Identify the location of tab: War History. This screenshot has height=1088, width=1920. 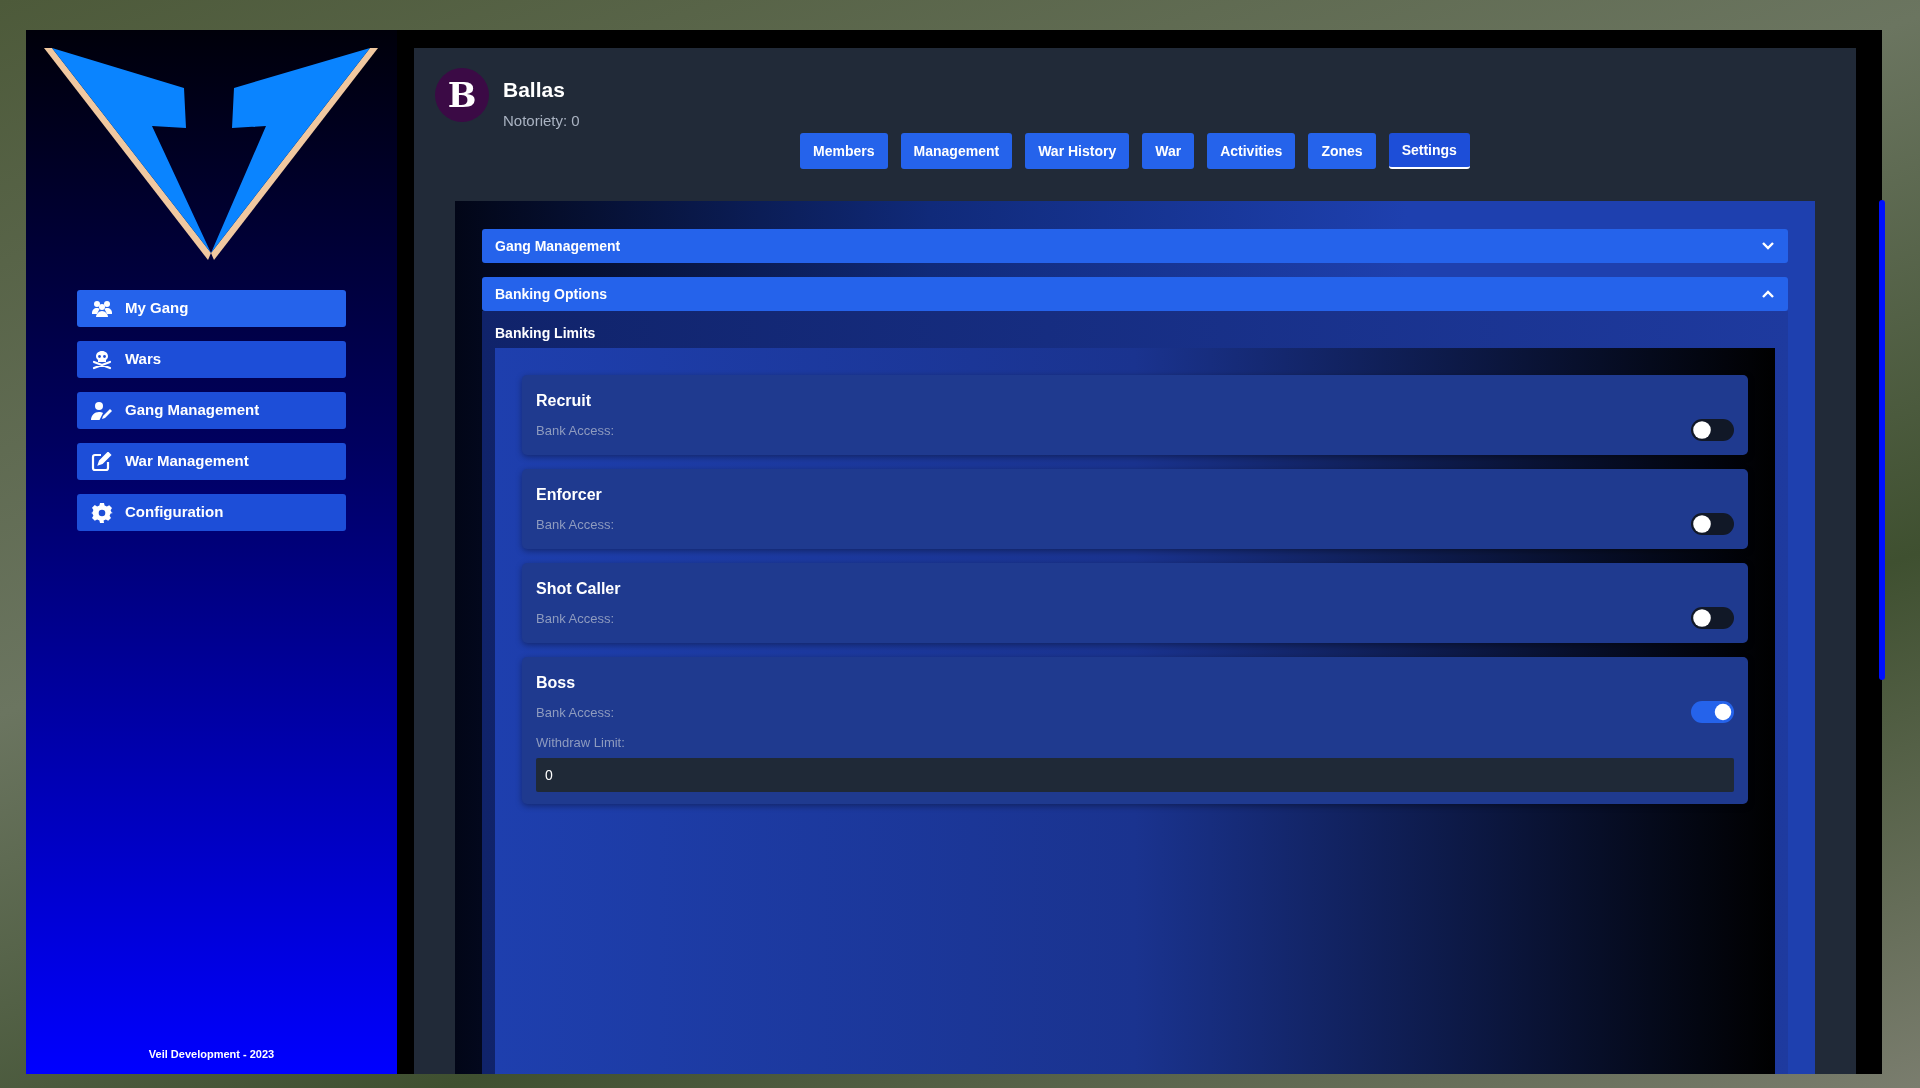
(1077, 151).